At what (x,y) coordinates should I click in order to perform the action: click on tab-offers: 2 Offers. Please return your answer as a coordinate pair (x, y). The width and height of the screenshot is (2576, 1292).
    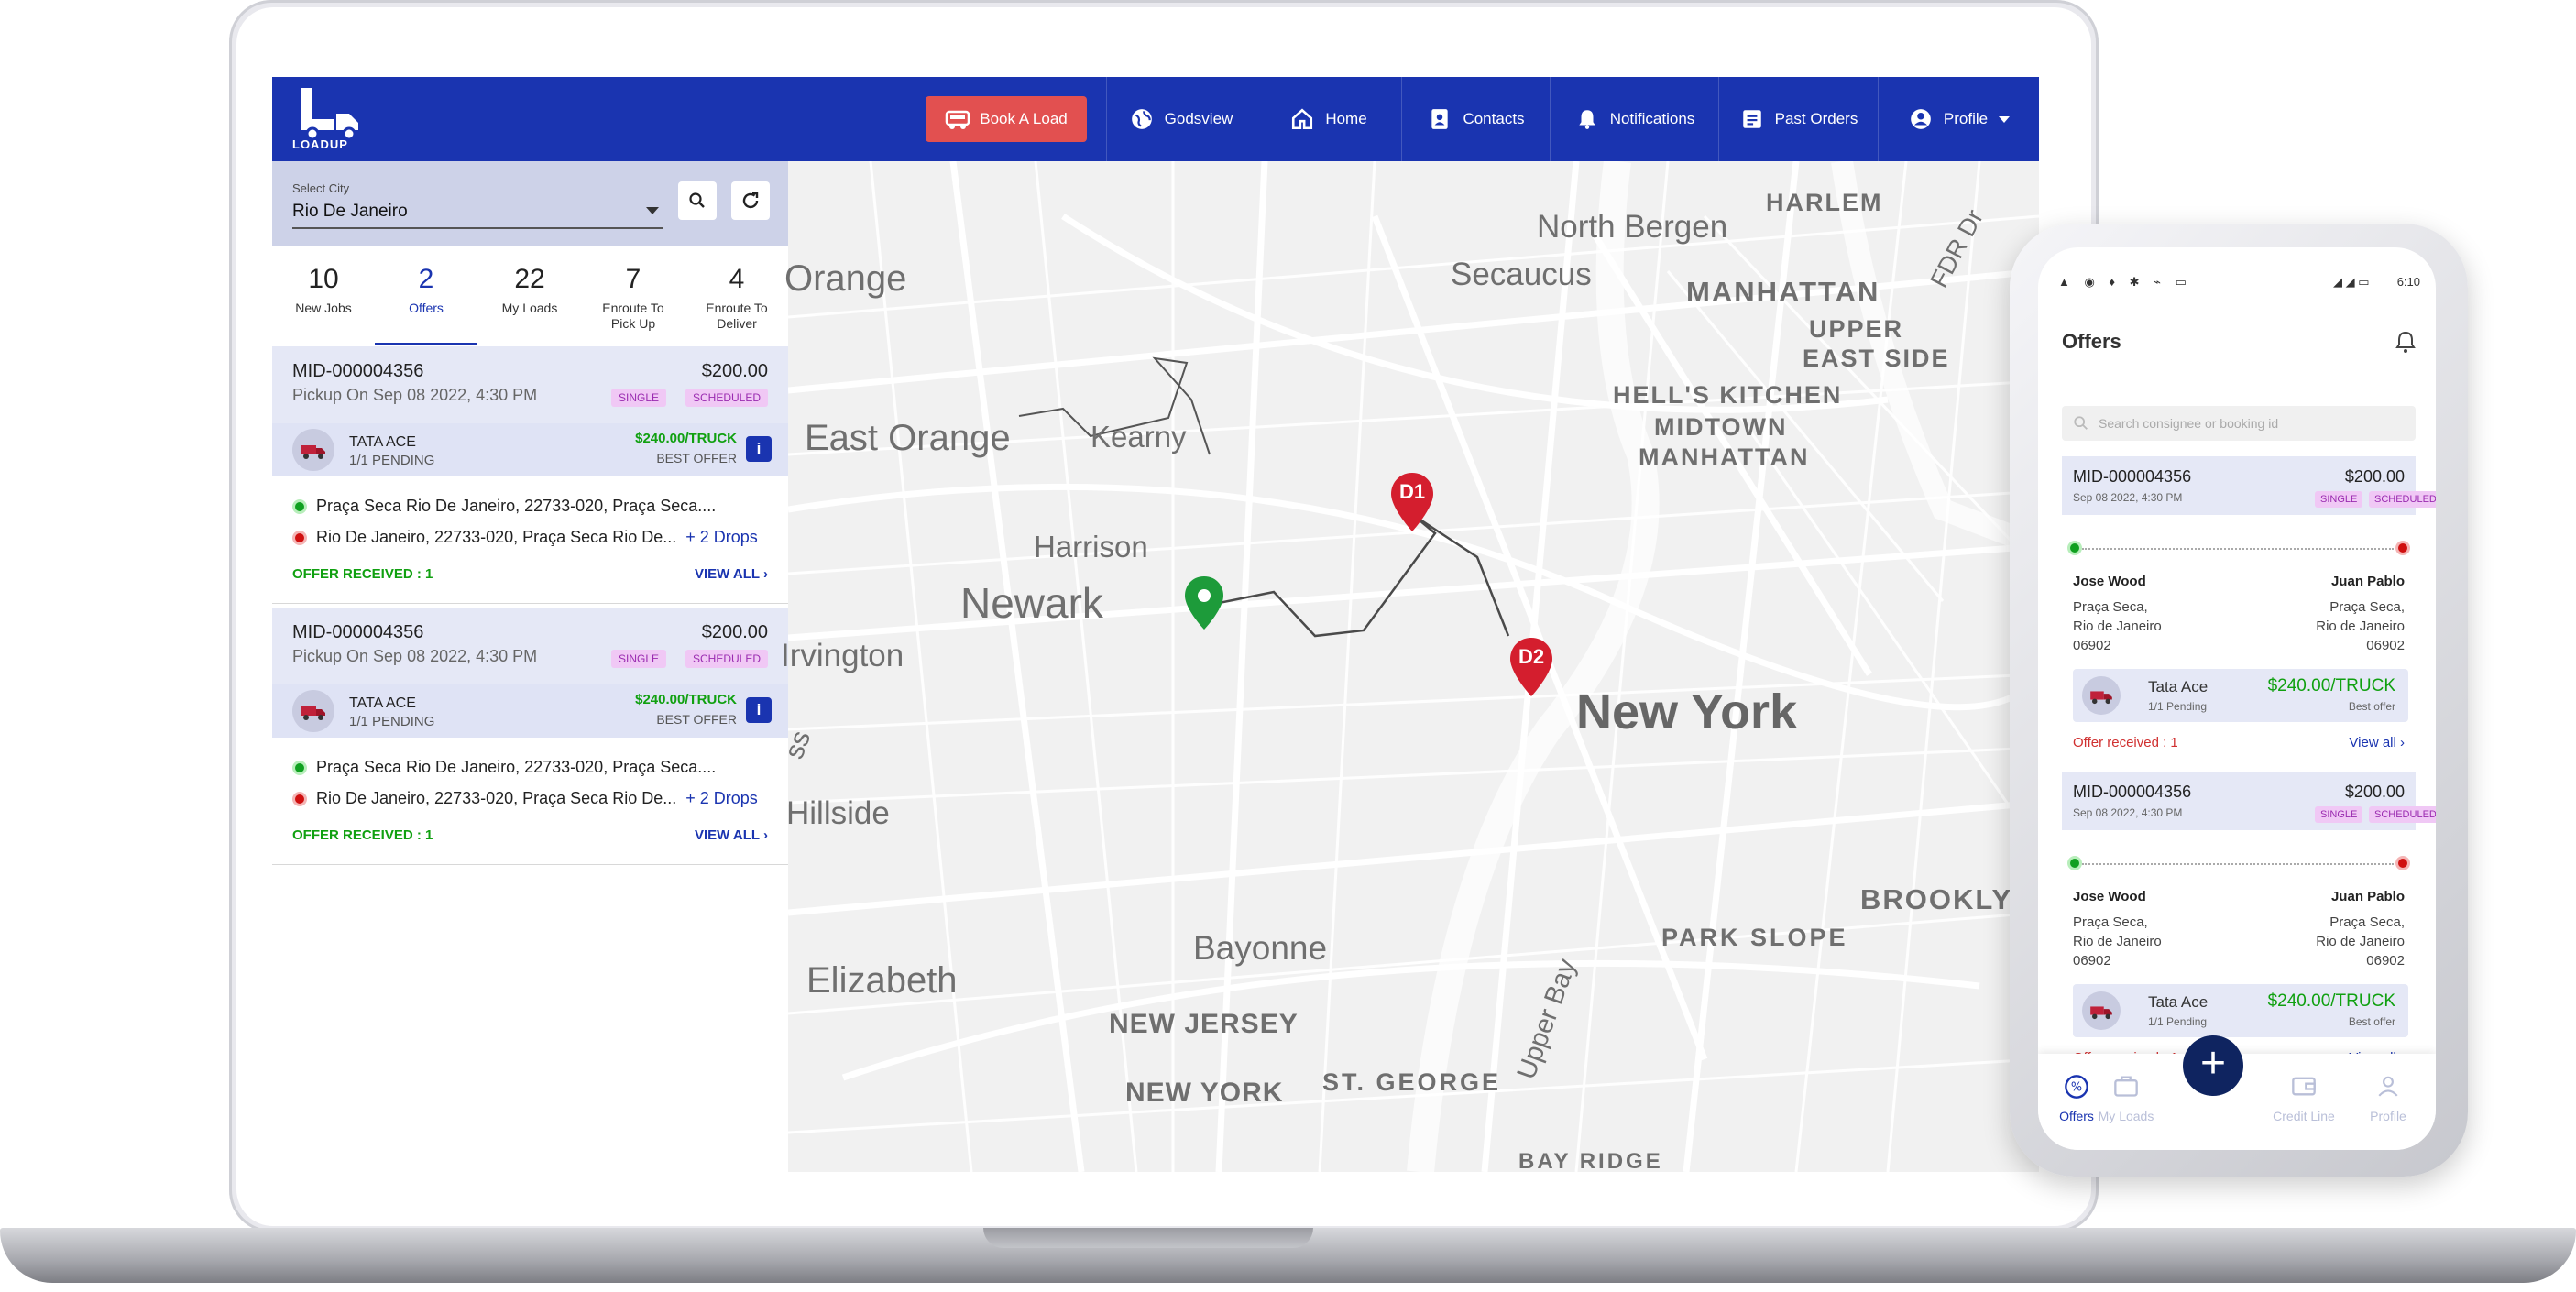
    Looking at the image, I should click on (426, 296).